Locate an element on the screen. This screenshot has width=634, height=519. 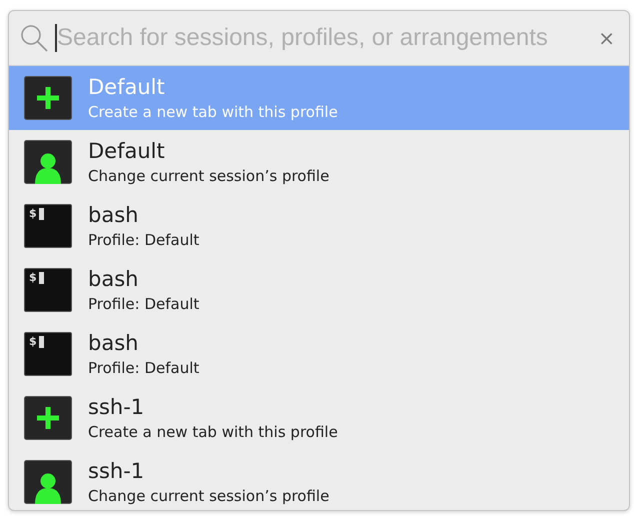
search-field: Search for sessions, profiles, or arrangements is located at coordinates (321, 38).